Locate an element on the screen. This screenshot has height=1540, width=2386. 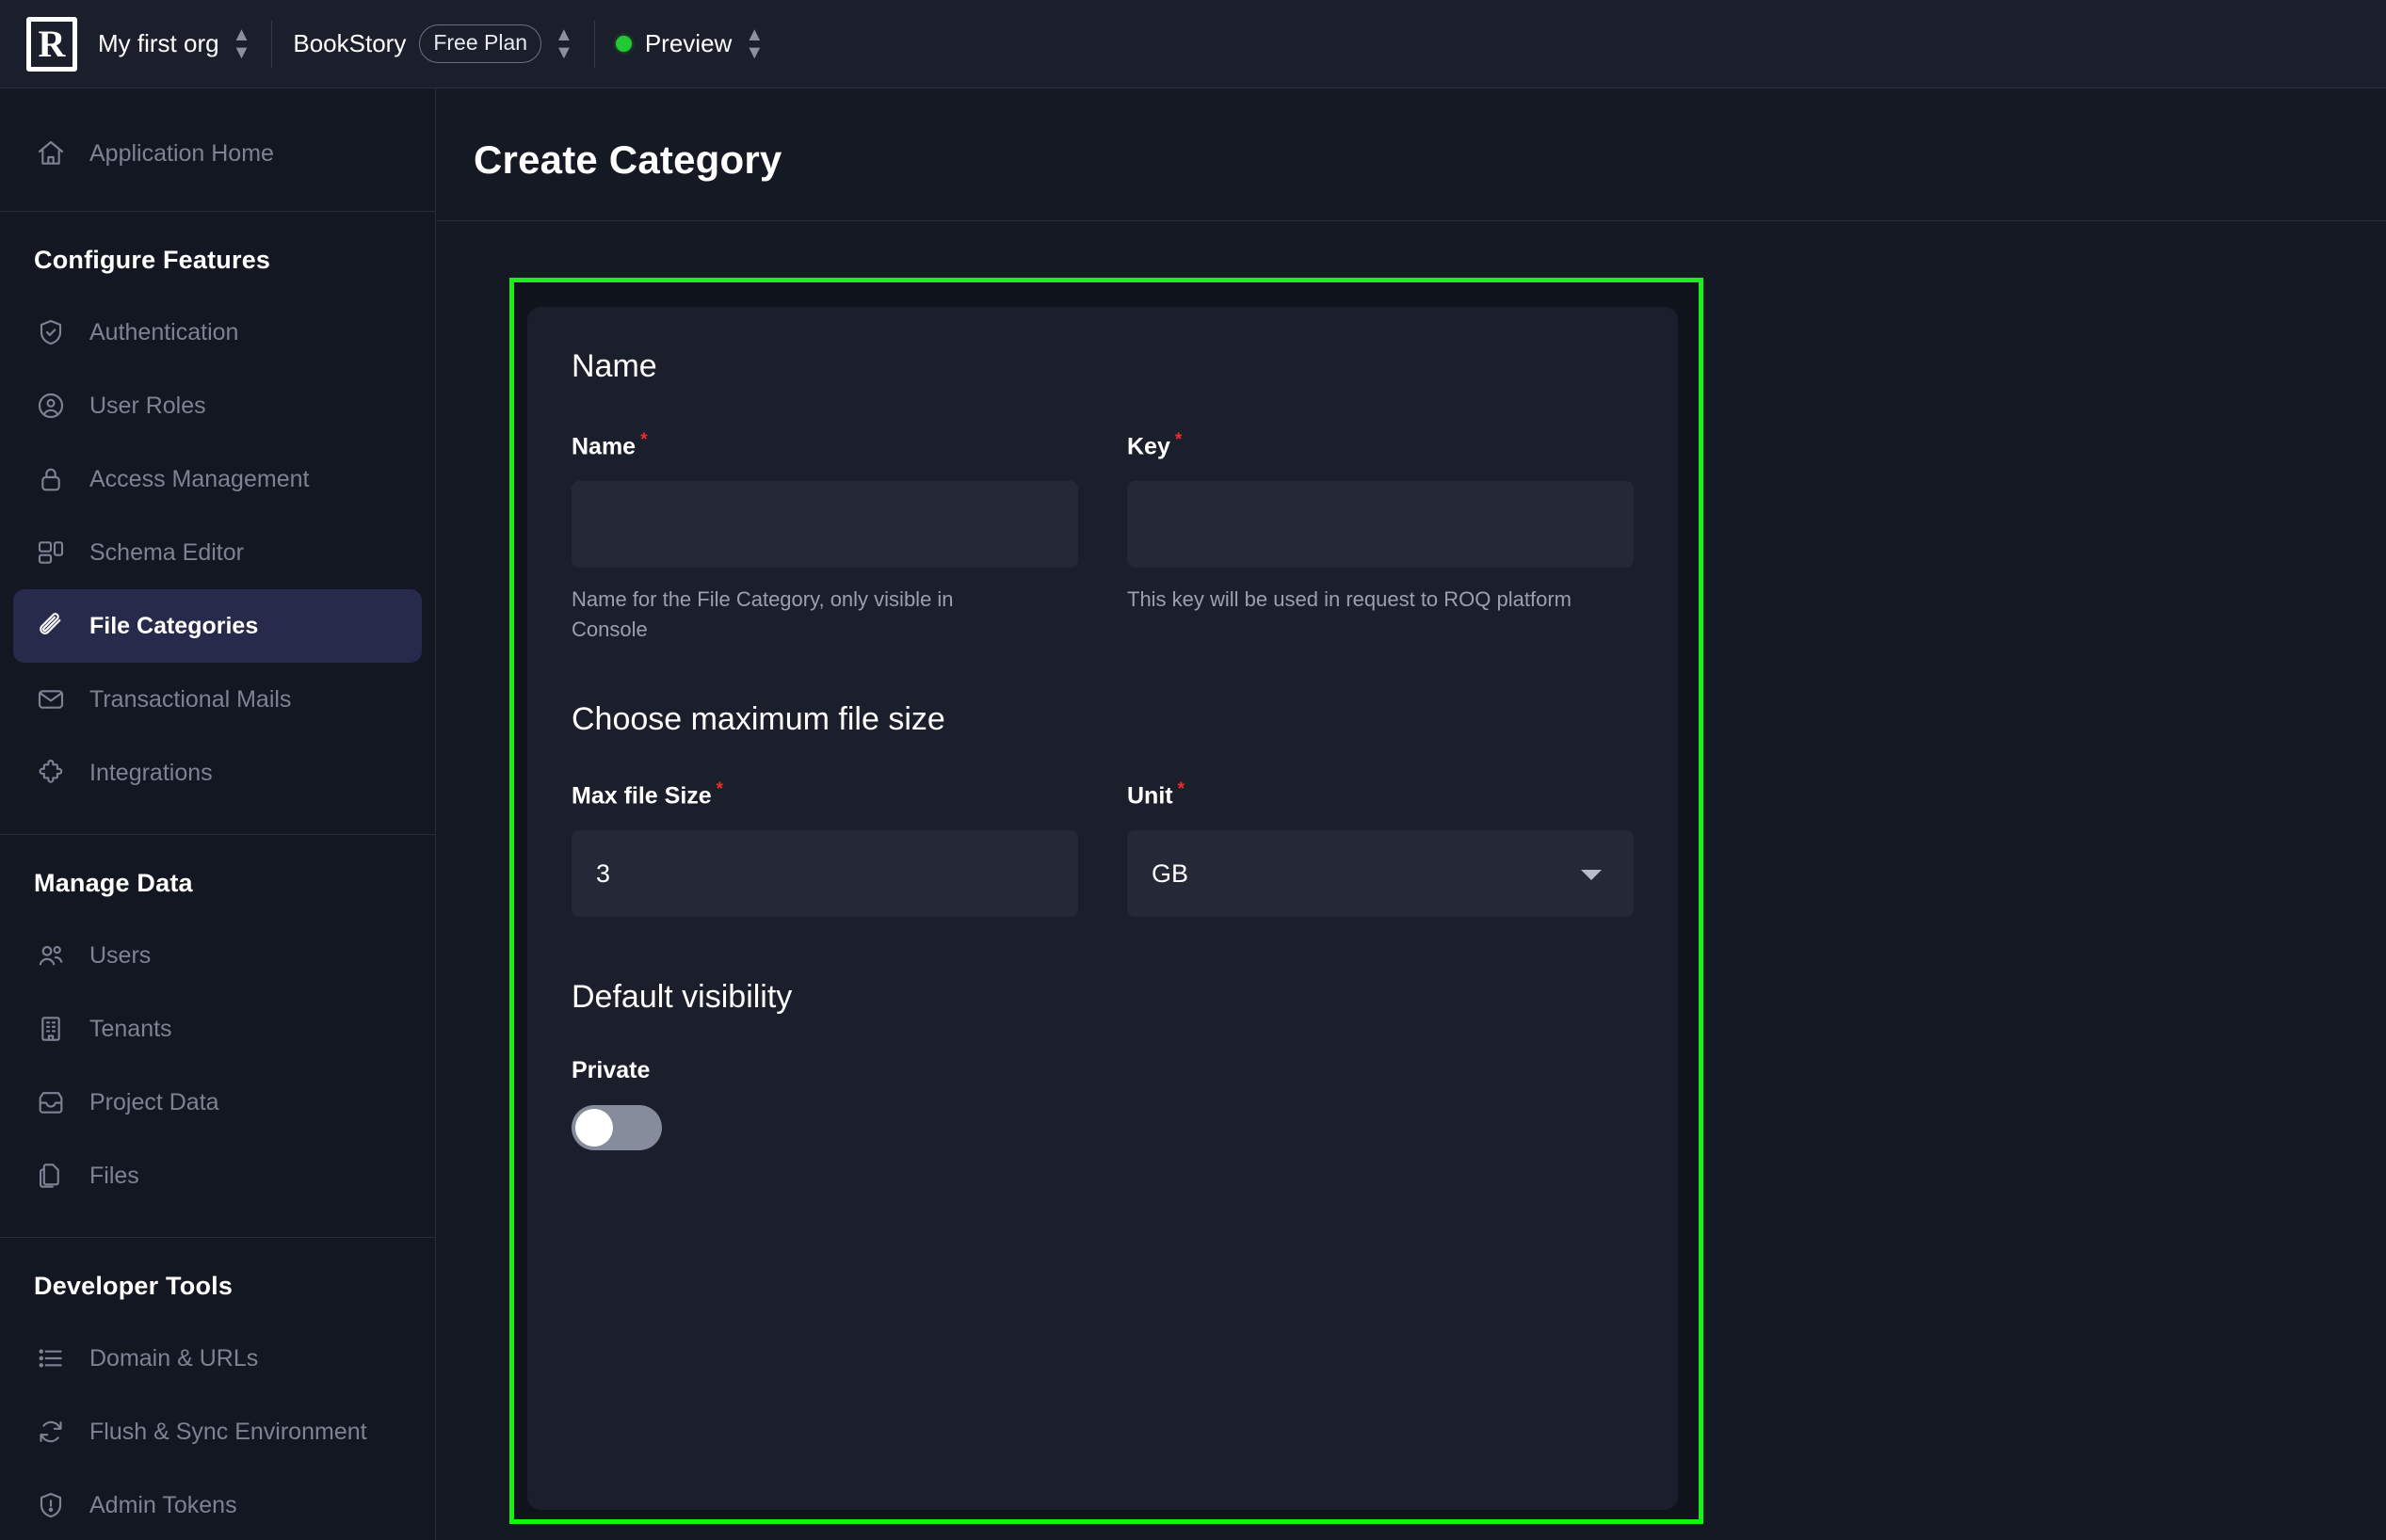
shield-check-icon is located at coordinates (51, 332).